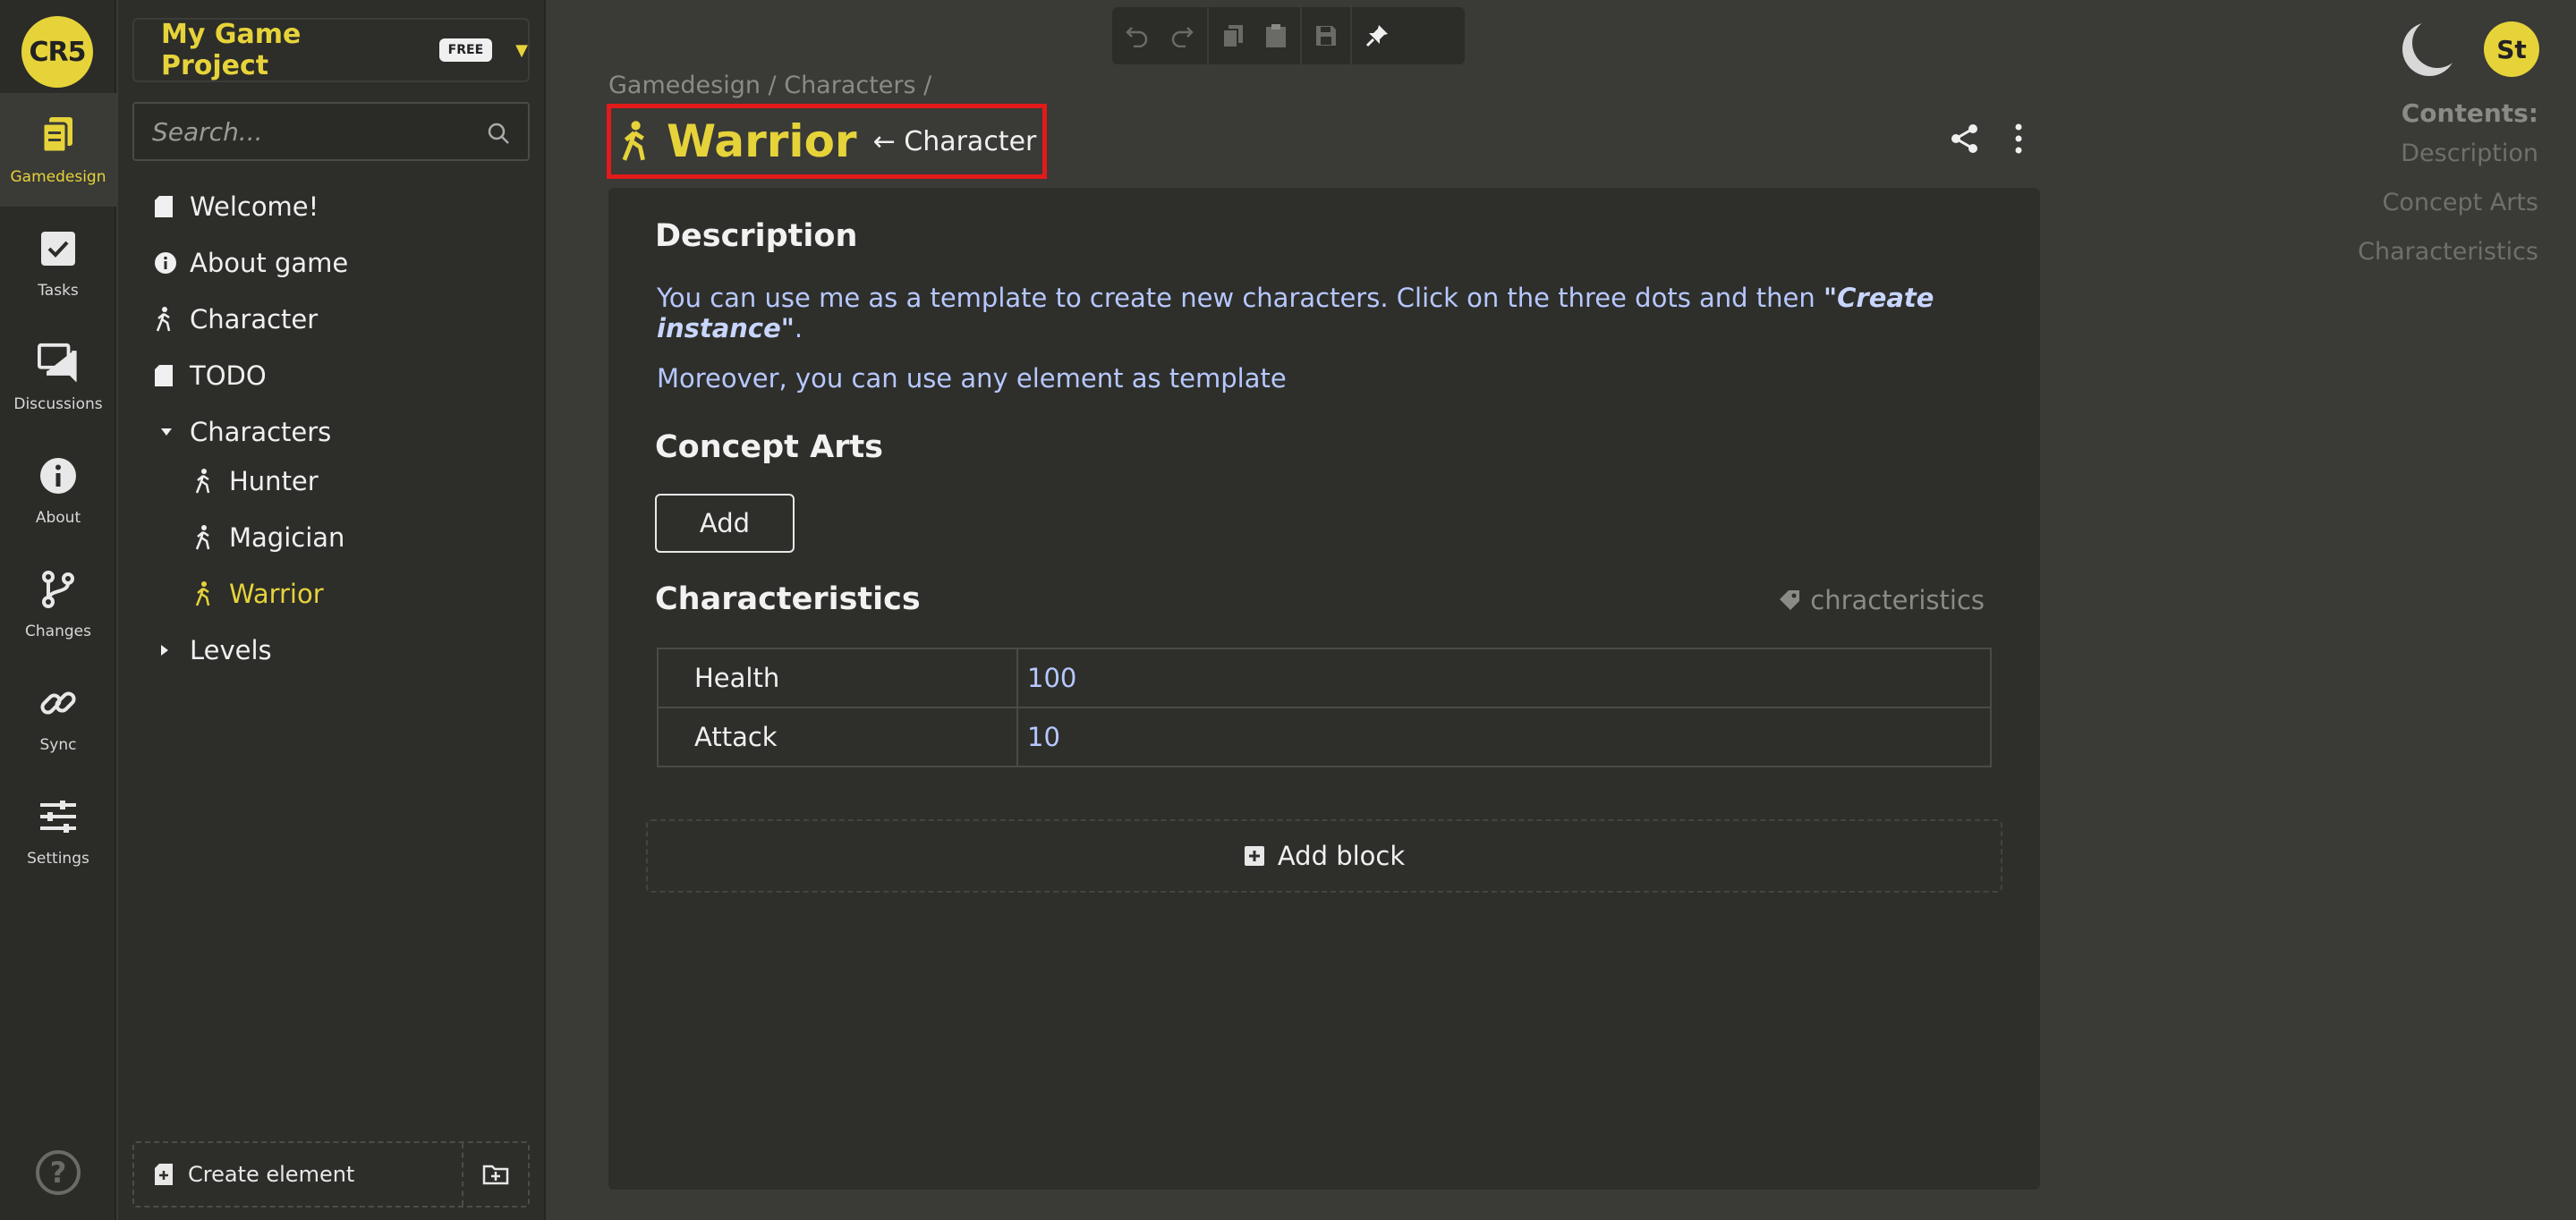 This screenshot has height=1220, width=2576. Describe the element at coordinates (174, 432) in the screenshot. I see `caret-down-icon` at that location.